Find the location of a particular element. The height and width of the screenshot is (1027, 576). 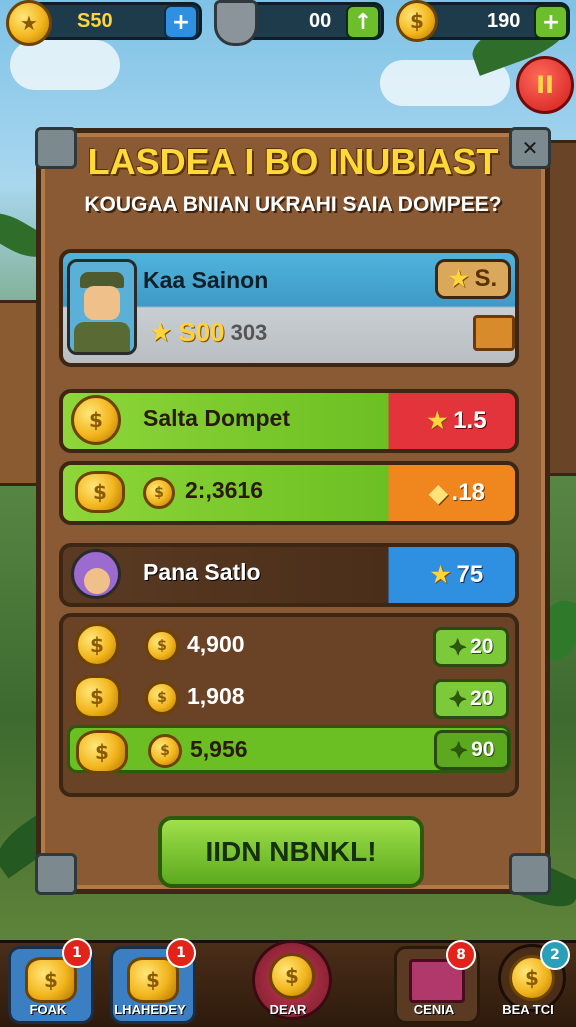

notification-badge: 8 is located at coordinates (461, 955).